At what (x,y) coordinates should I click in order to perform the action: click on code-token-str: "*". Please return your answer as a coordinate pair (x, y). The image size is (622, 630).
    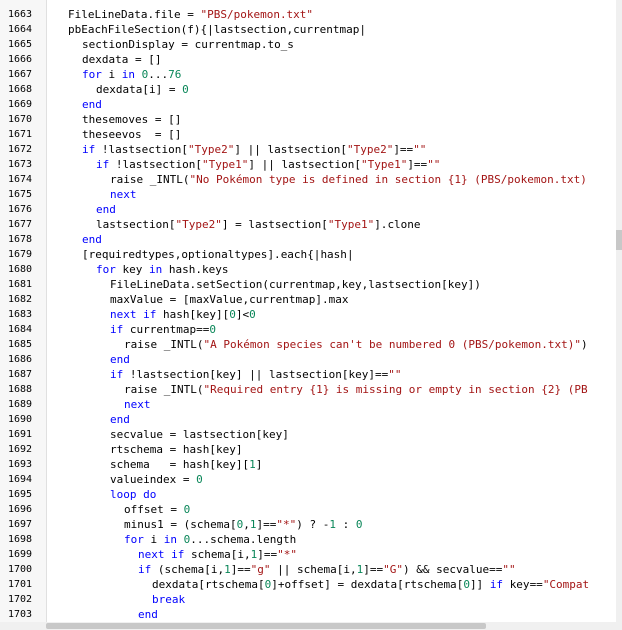
    Looking at the image, I should click on (286, 524).